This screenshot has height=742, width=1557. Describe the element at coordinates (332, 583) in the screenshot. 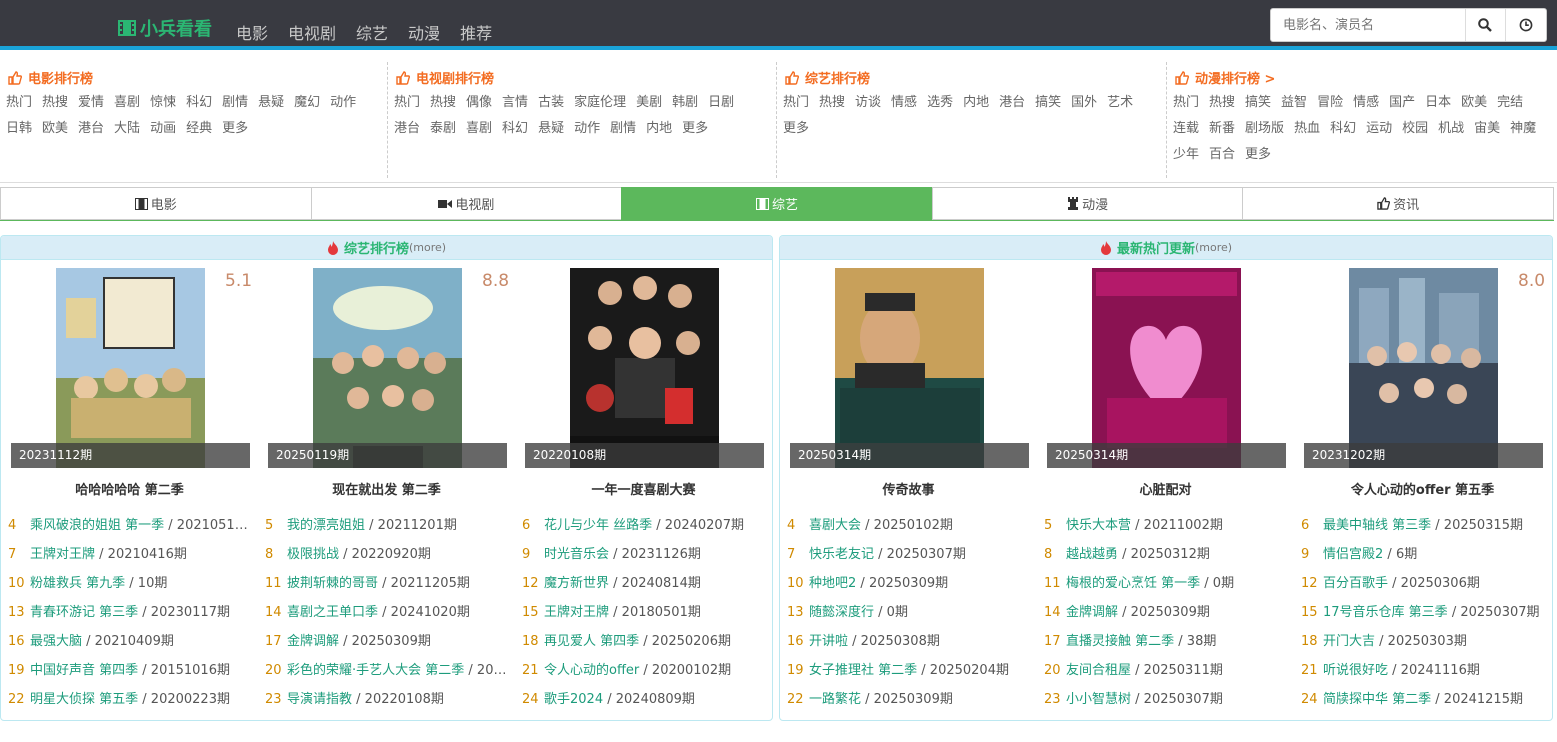

I see `show-name-link: 披荆斩棘的哥哥` at that location.